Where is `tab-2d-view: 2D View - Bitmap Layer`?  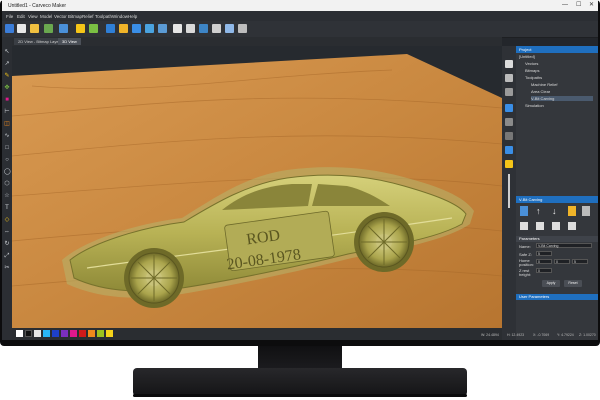 tab-2d-view: 2D View - Bitmap Layer is located at coordinates (39, 41).